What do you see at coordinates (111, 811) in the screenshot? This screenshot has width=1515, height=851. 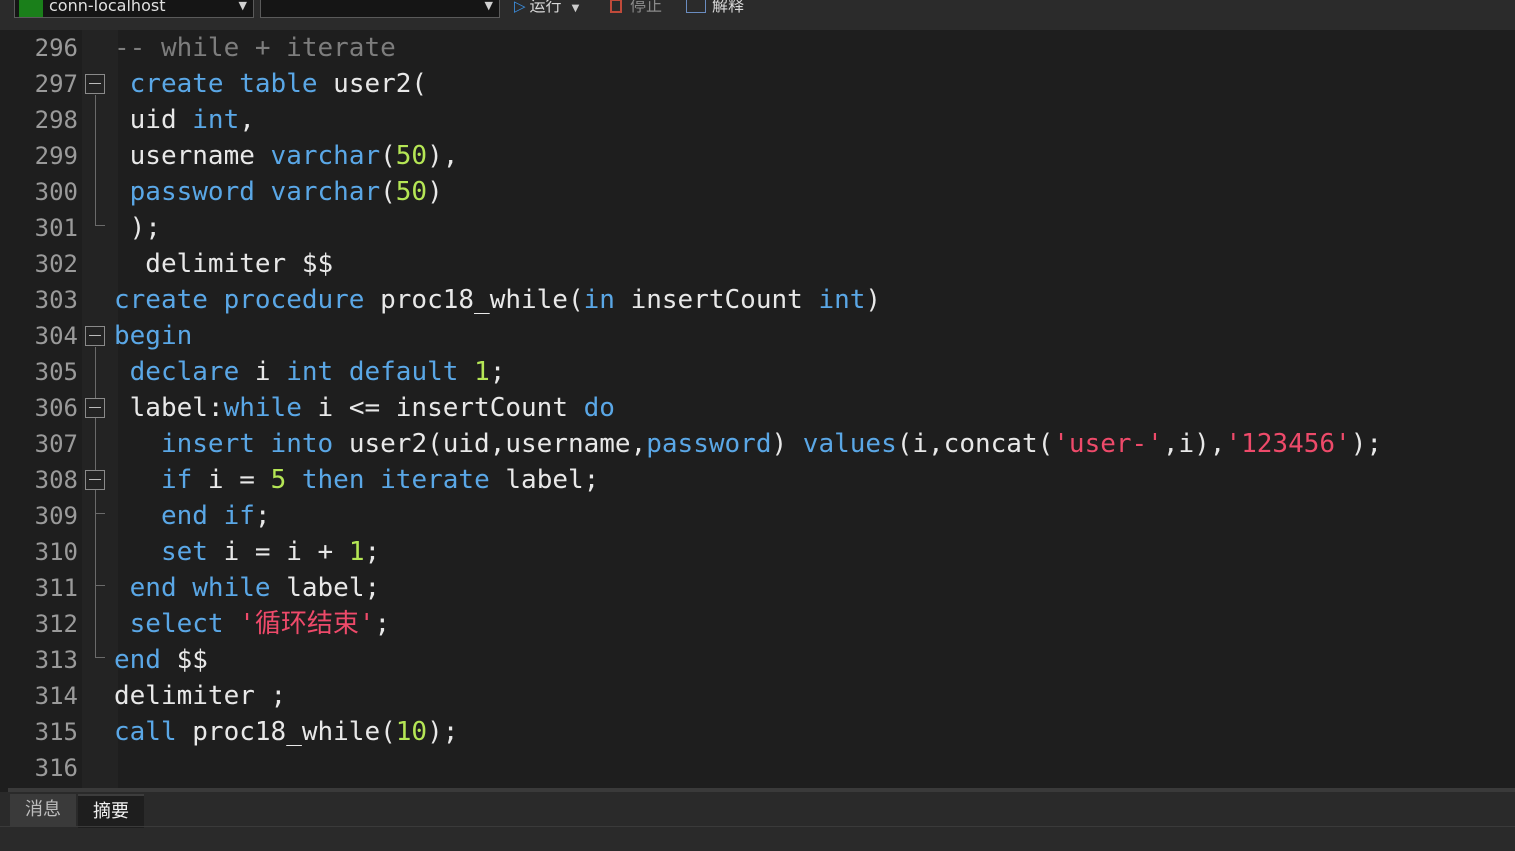 I see `tab-summary: 摘要` at bounding box center [111, 811].